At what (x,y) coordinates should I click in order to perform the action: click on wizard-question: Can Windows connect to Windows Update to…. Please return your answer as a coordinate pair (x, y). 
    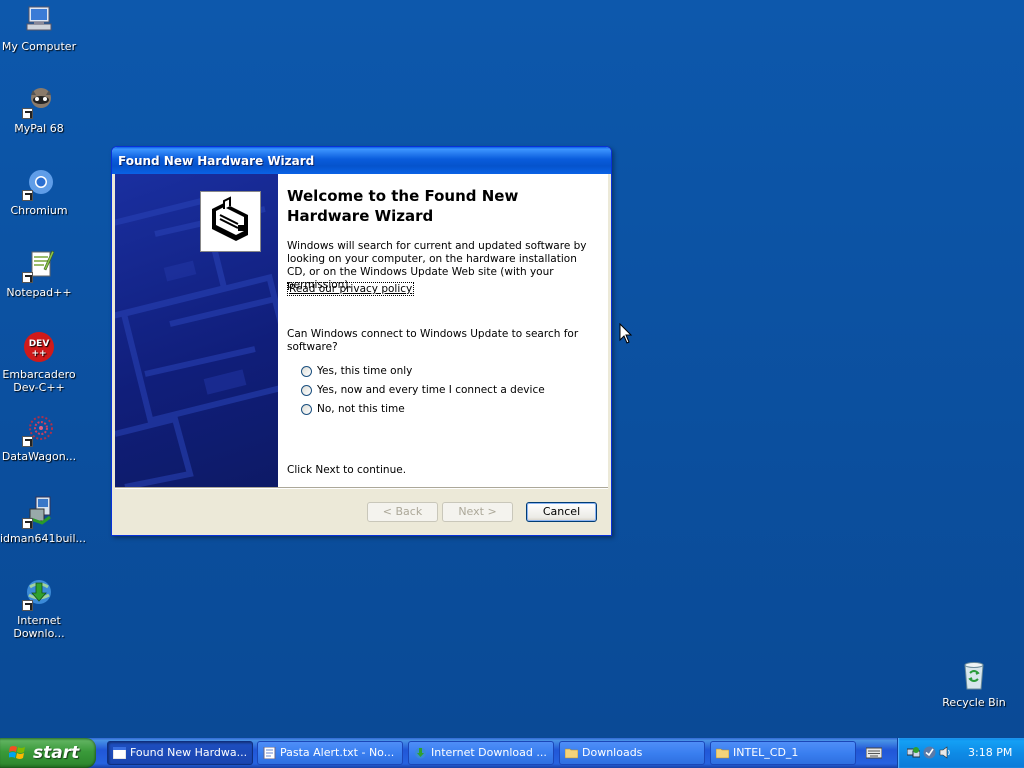
    Looking at the image, I should click on (433, 340).